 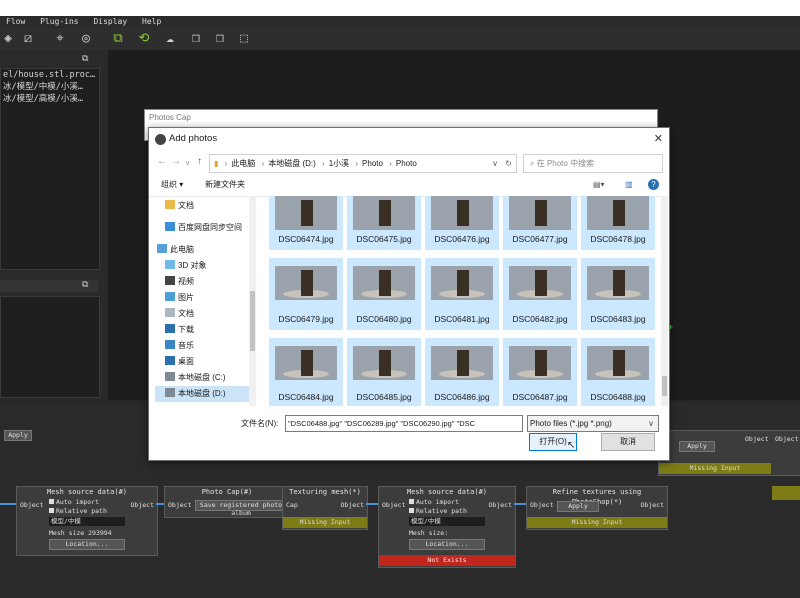 What do you see at coordinates (629, 185) in the screenshot?
I see `preview-pane-icon: ▥` at bounding box center [629, 185].